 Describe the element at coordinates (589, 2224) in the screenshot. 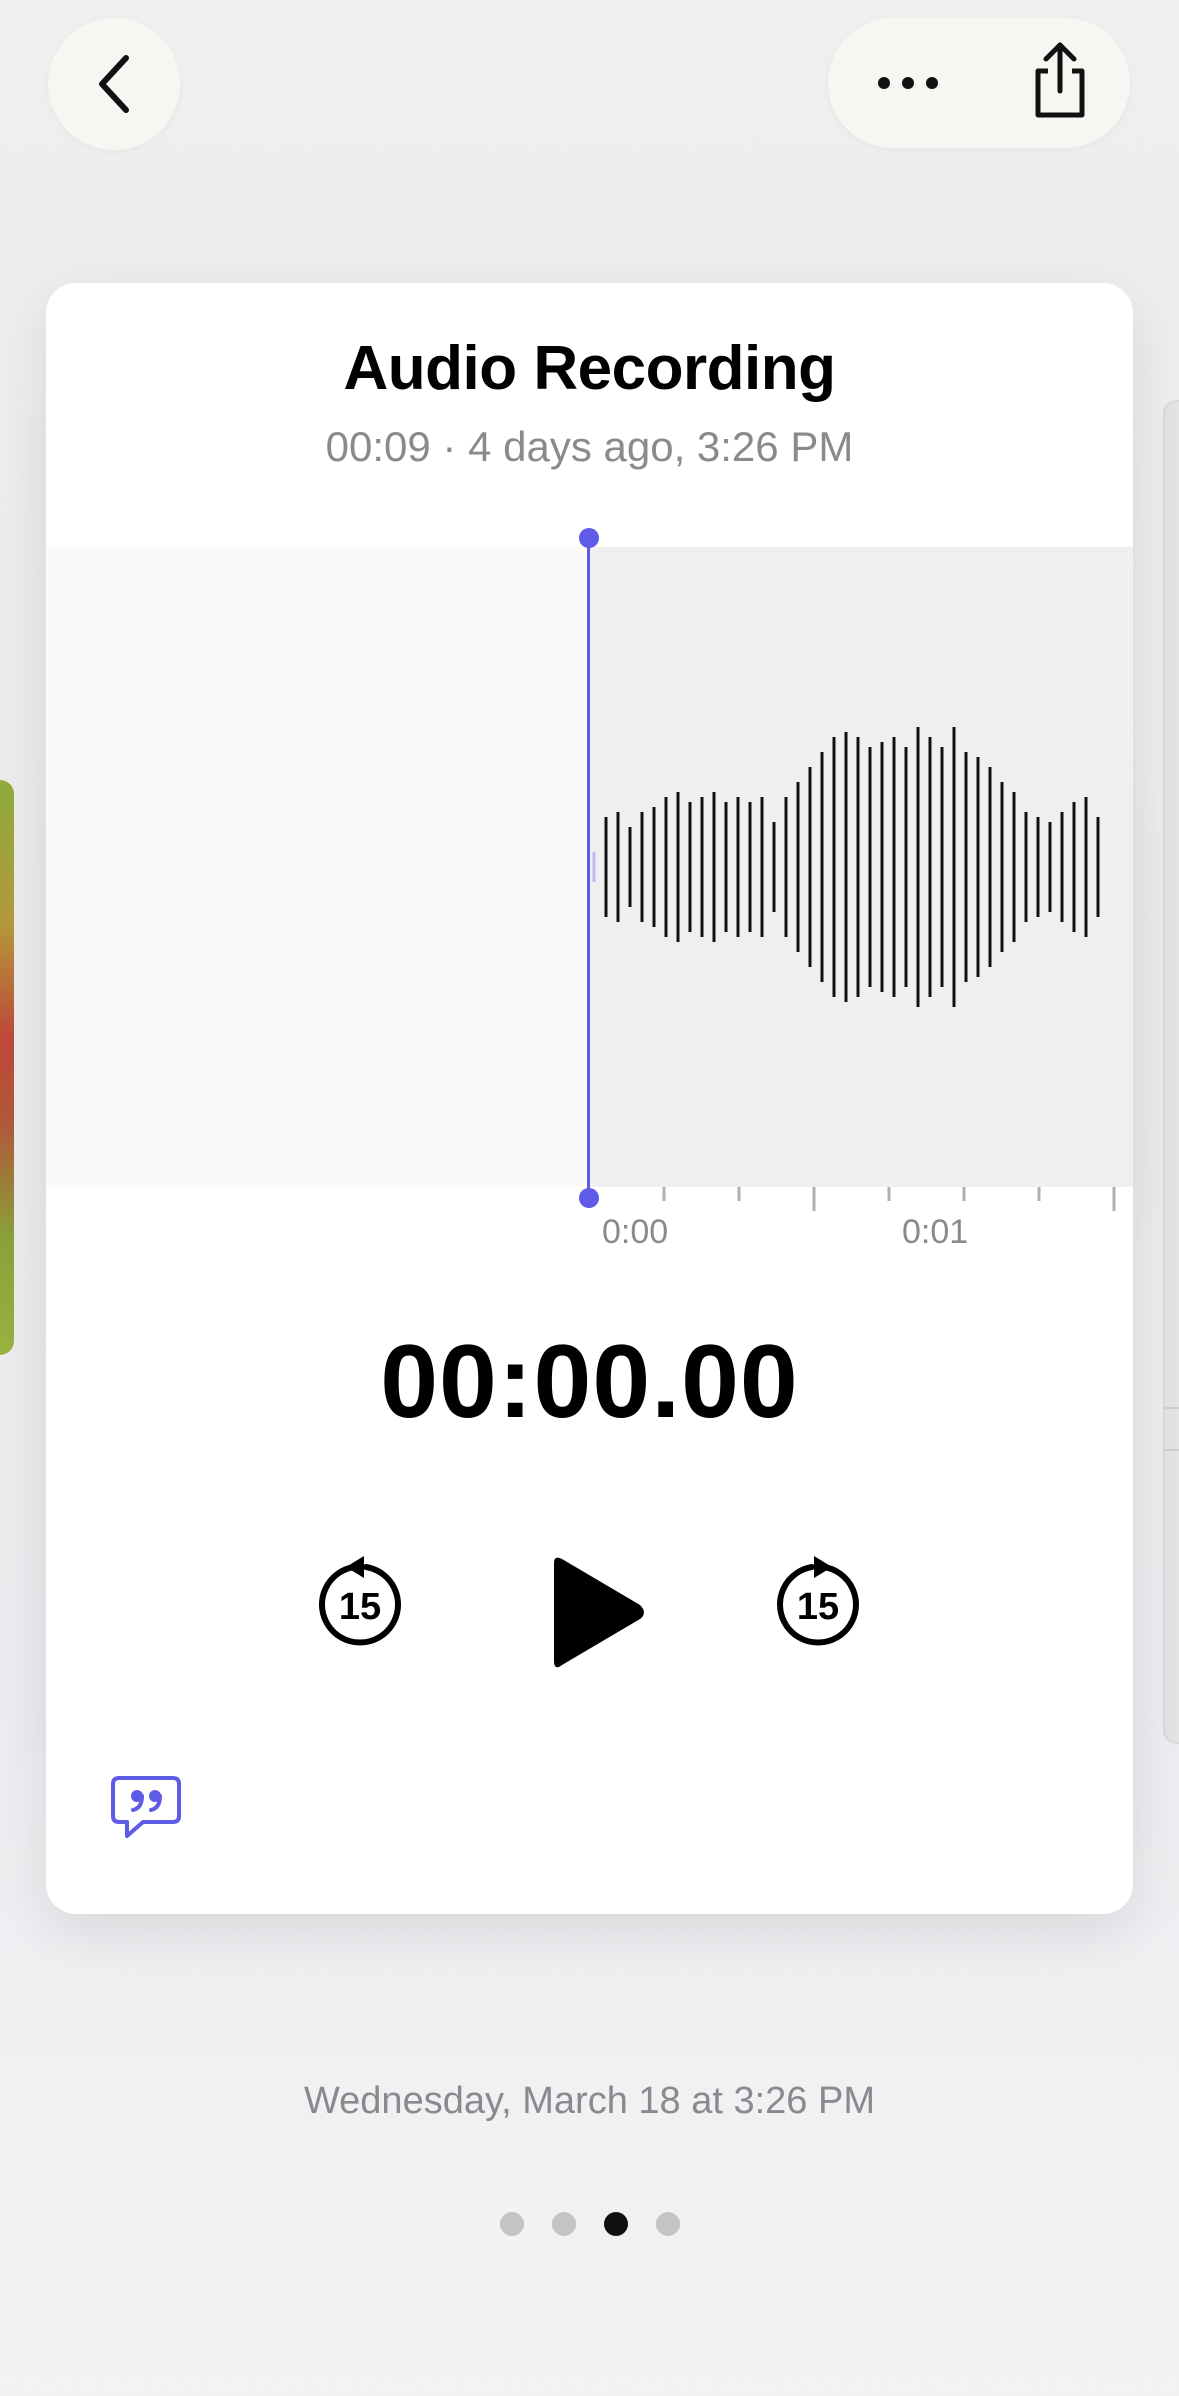

I see `page-indicator` at that location.